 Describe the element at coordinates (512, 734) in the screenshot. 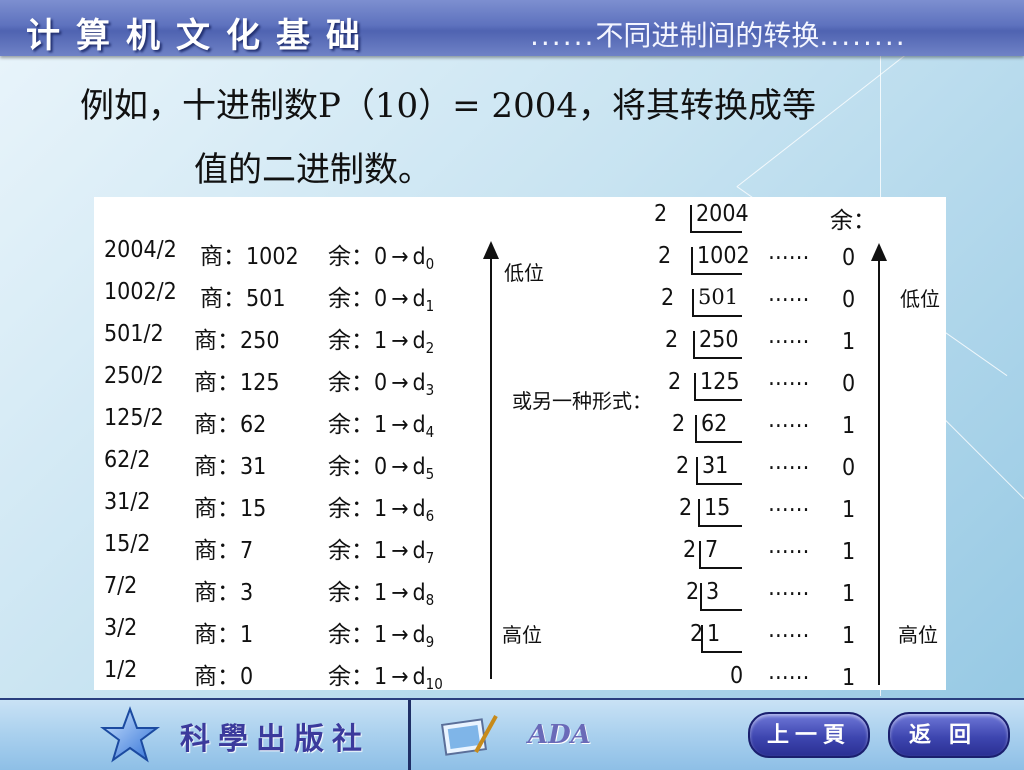

I see `slide-footer: 科學出版社 ADA 上一頁 返回` at that location.